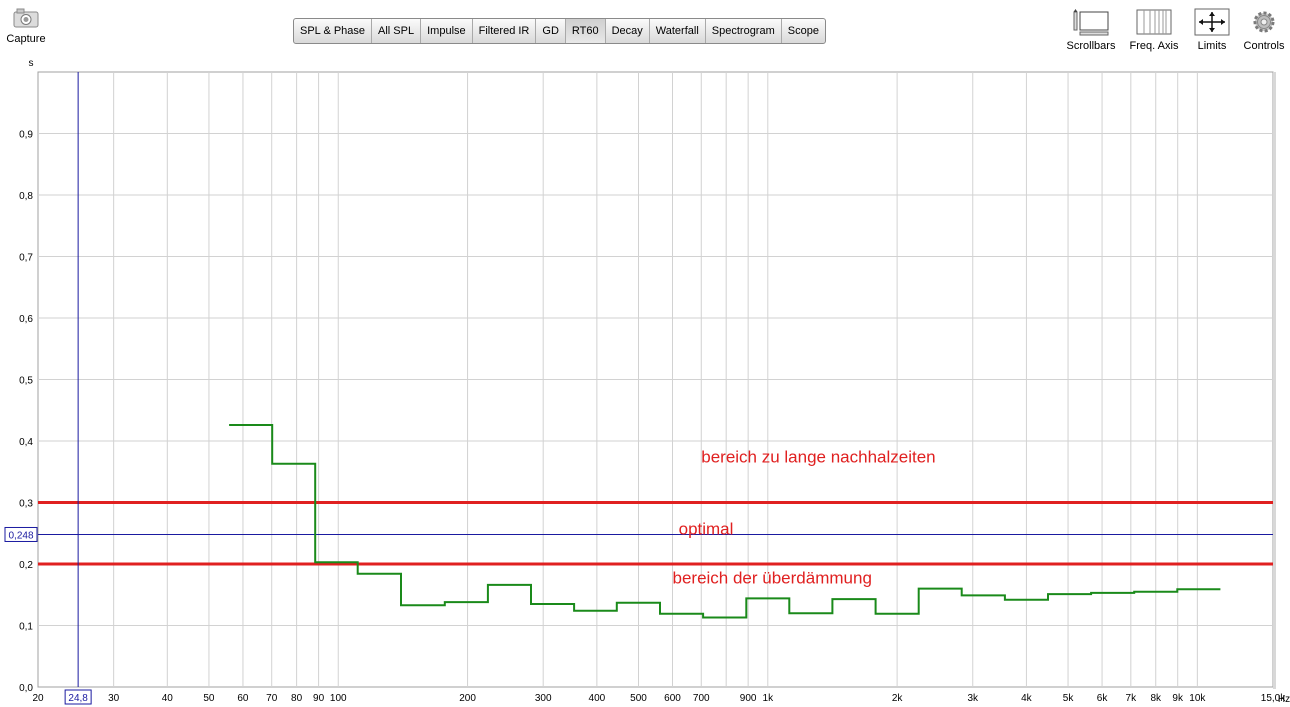 The width and height of the screenshot is (1290, 707). Describe the element at coordinates (26, 258) in the screenshot. I see `y-tick-label: 0,7` at that location.